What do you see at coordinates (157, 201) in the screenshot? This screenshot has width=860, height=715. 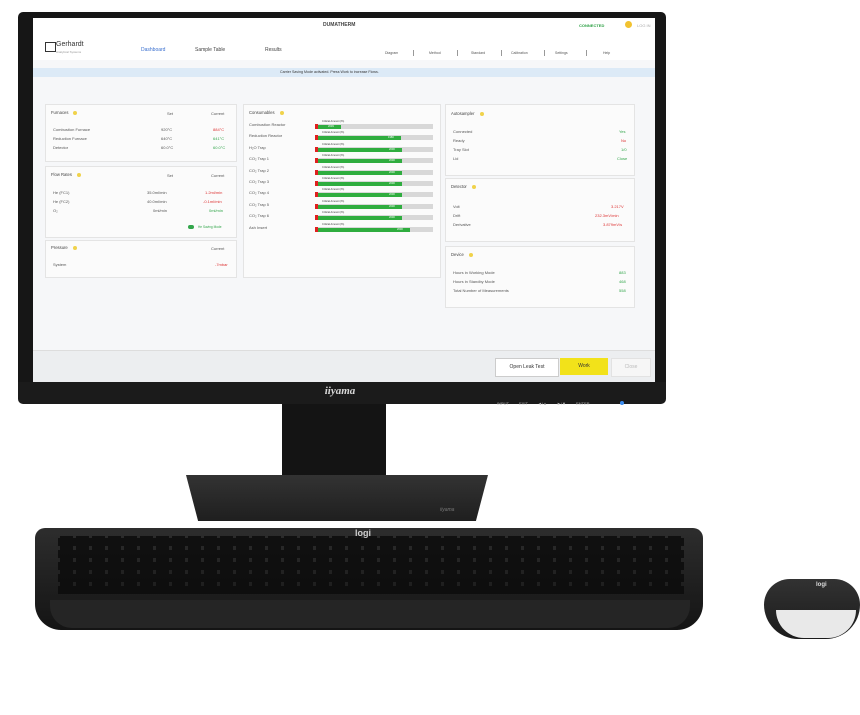 I see `table-row-set: 40.0ml/min` at bounding box center [157, 201].